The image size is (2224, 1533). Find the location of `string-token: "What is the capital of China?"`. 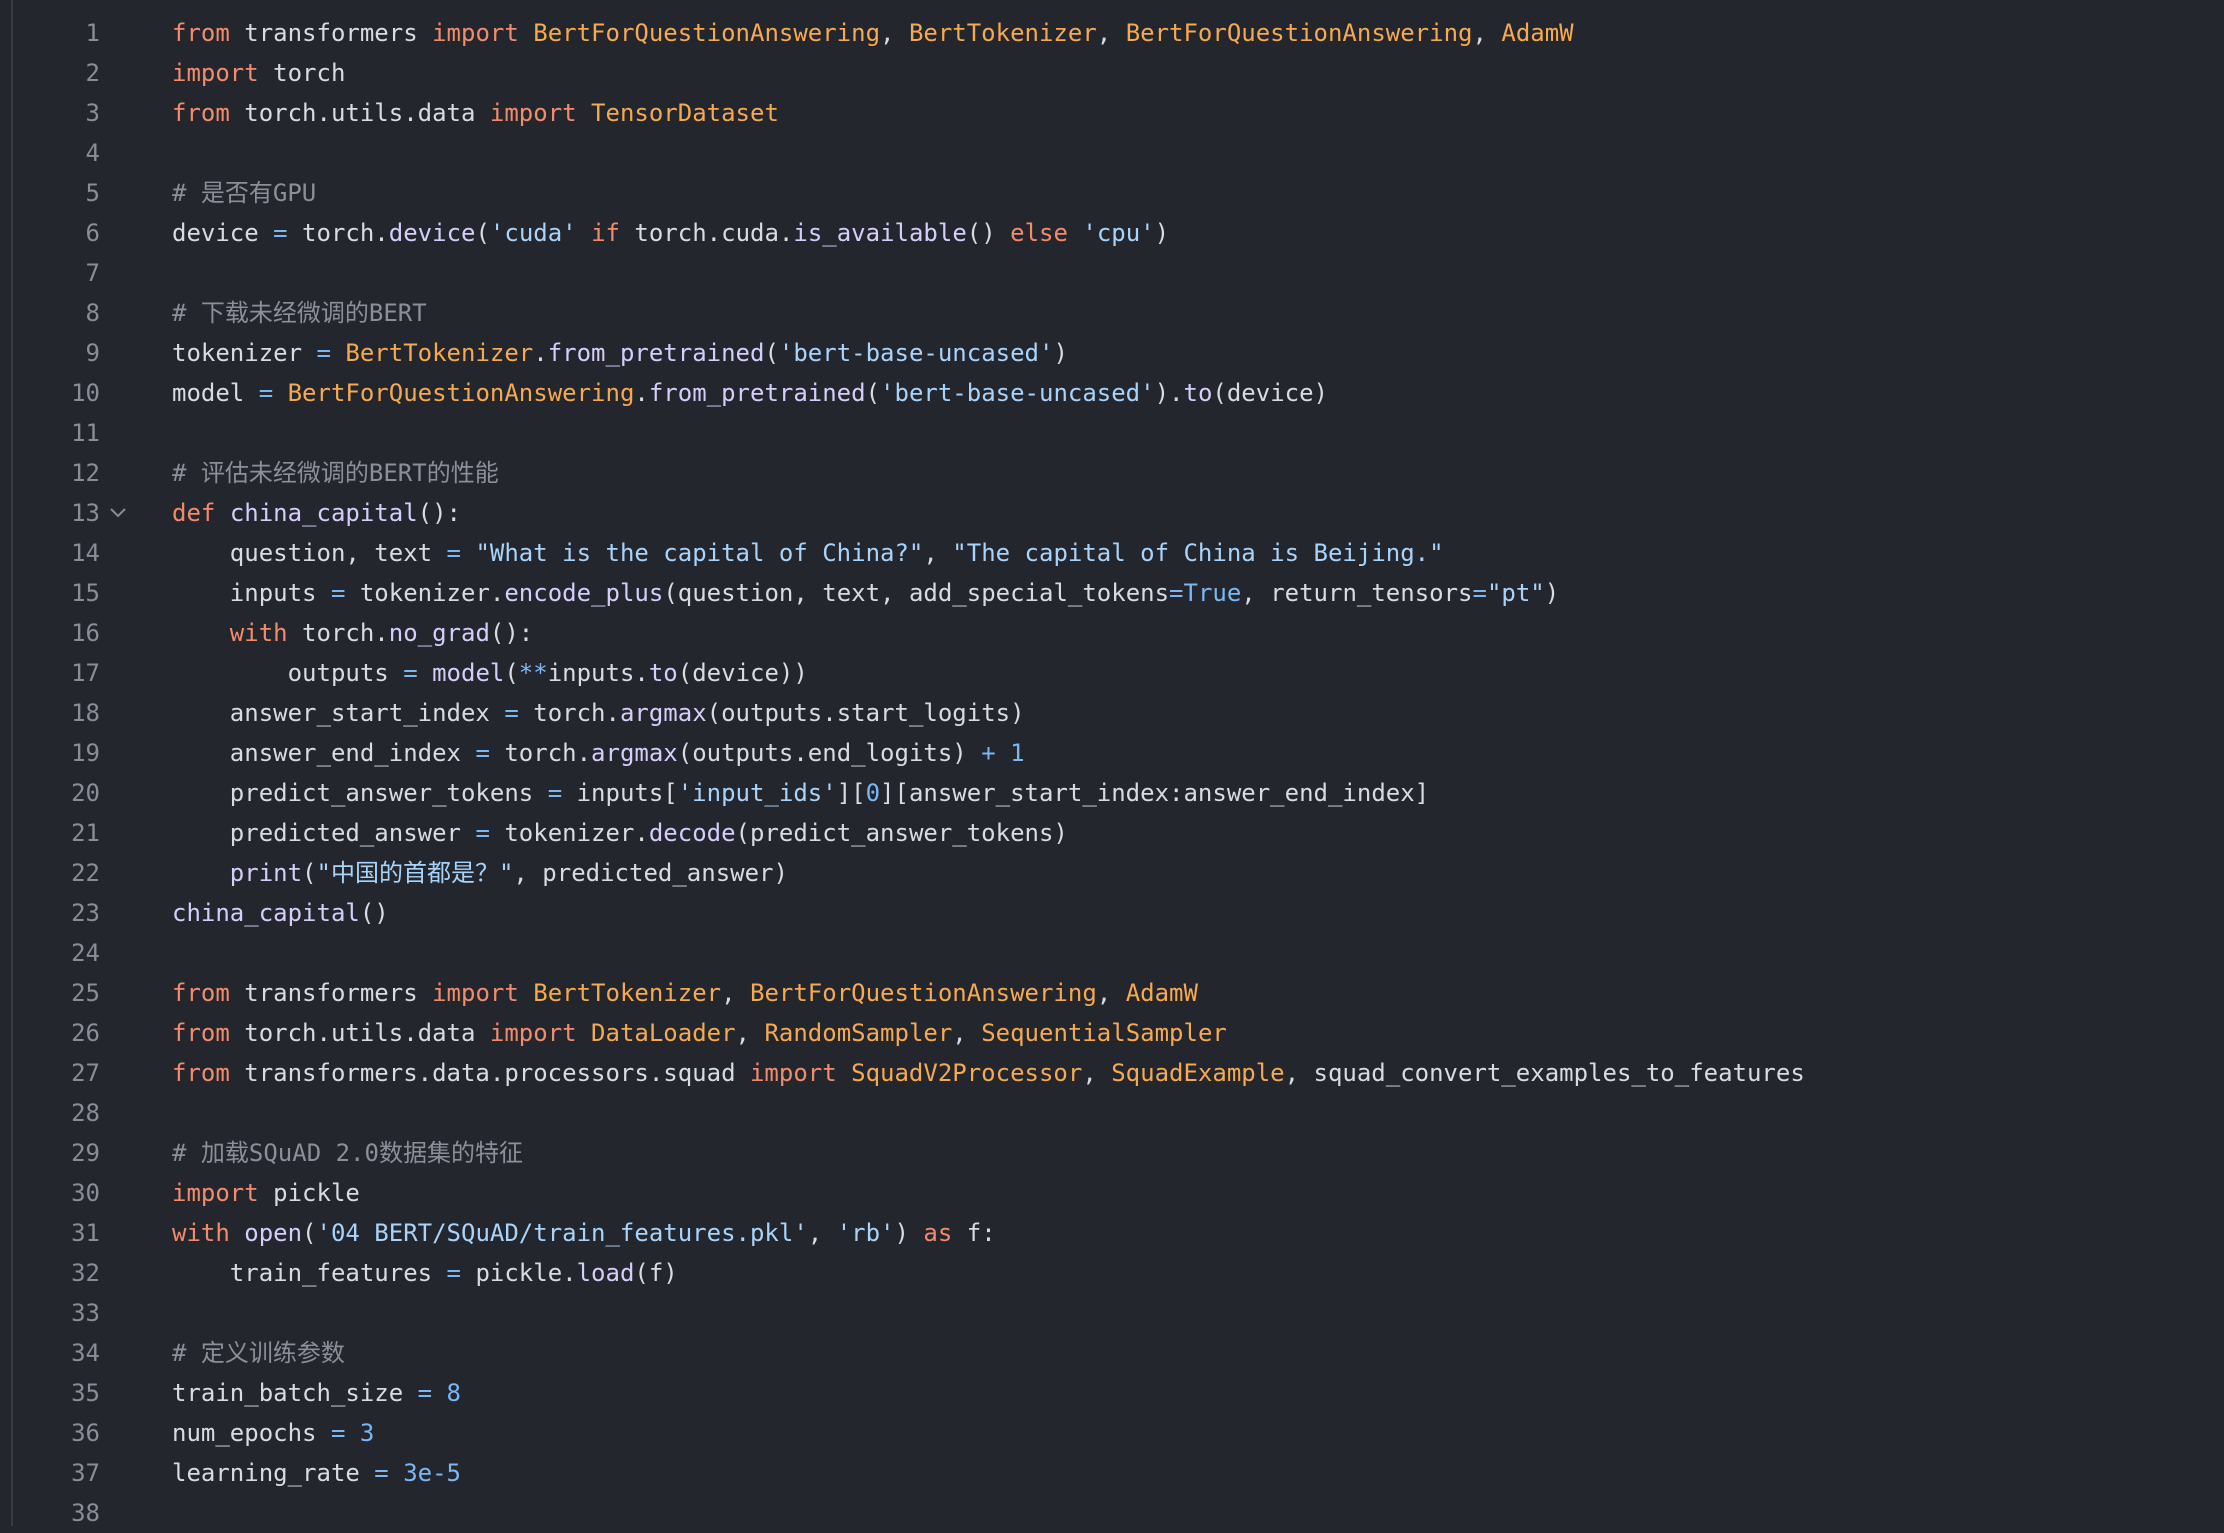

string-token: "What is the capital of China?" is located at coordinates (699, 553).